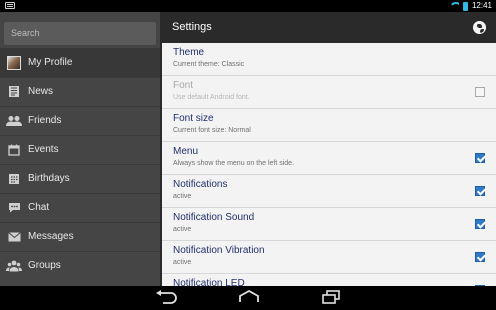 The height and width of the screenshot is (310, 496). Describe the element at coordinates (49, 178) in the screenshot. I see `sidebar-item-label: Birthdays` at that location.